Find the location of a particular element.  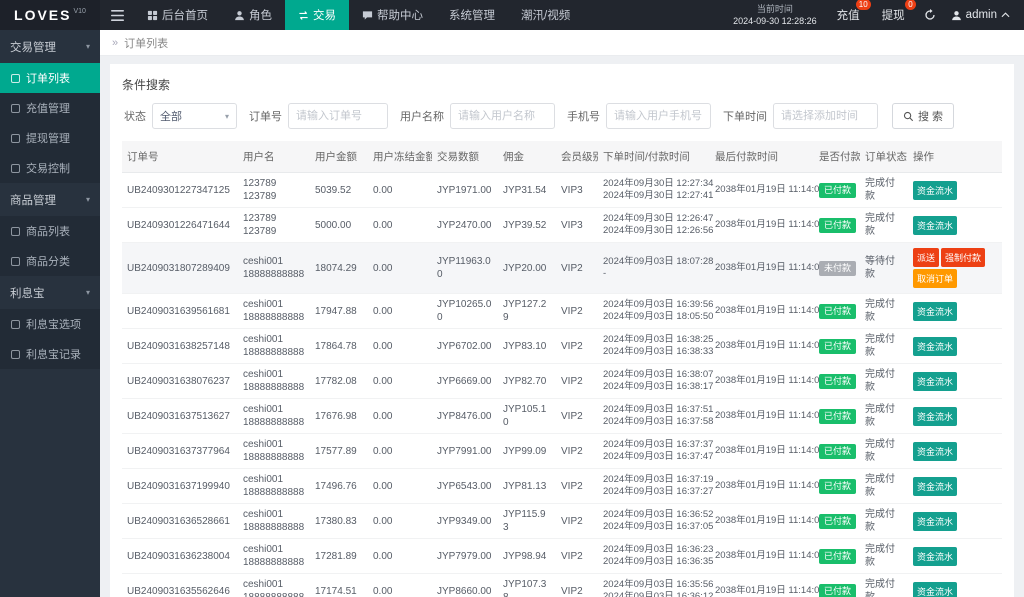

sidebar-group-goods-manage: 商品管理 ▾ is located at coordinates (50, 199).